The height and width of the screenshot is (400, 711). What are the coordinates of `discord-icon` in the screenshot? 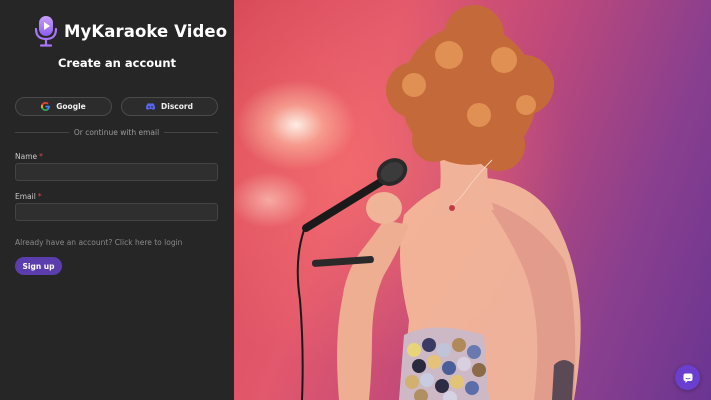 It's located at (151, 106).